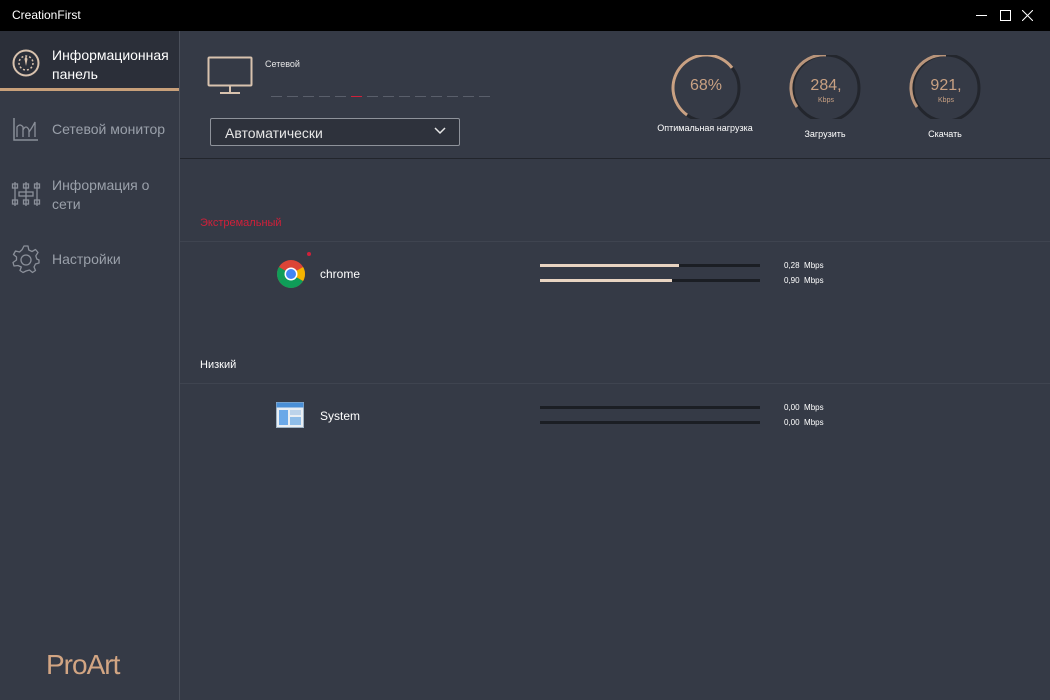 The width and height of the screenshot is (1050, 700). What do you see at coordinates (89, 89) in the screenshot?
I see `active-indicator` at bounding box center [89, 89].